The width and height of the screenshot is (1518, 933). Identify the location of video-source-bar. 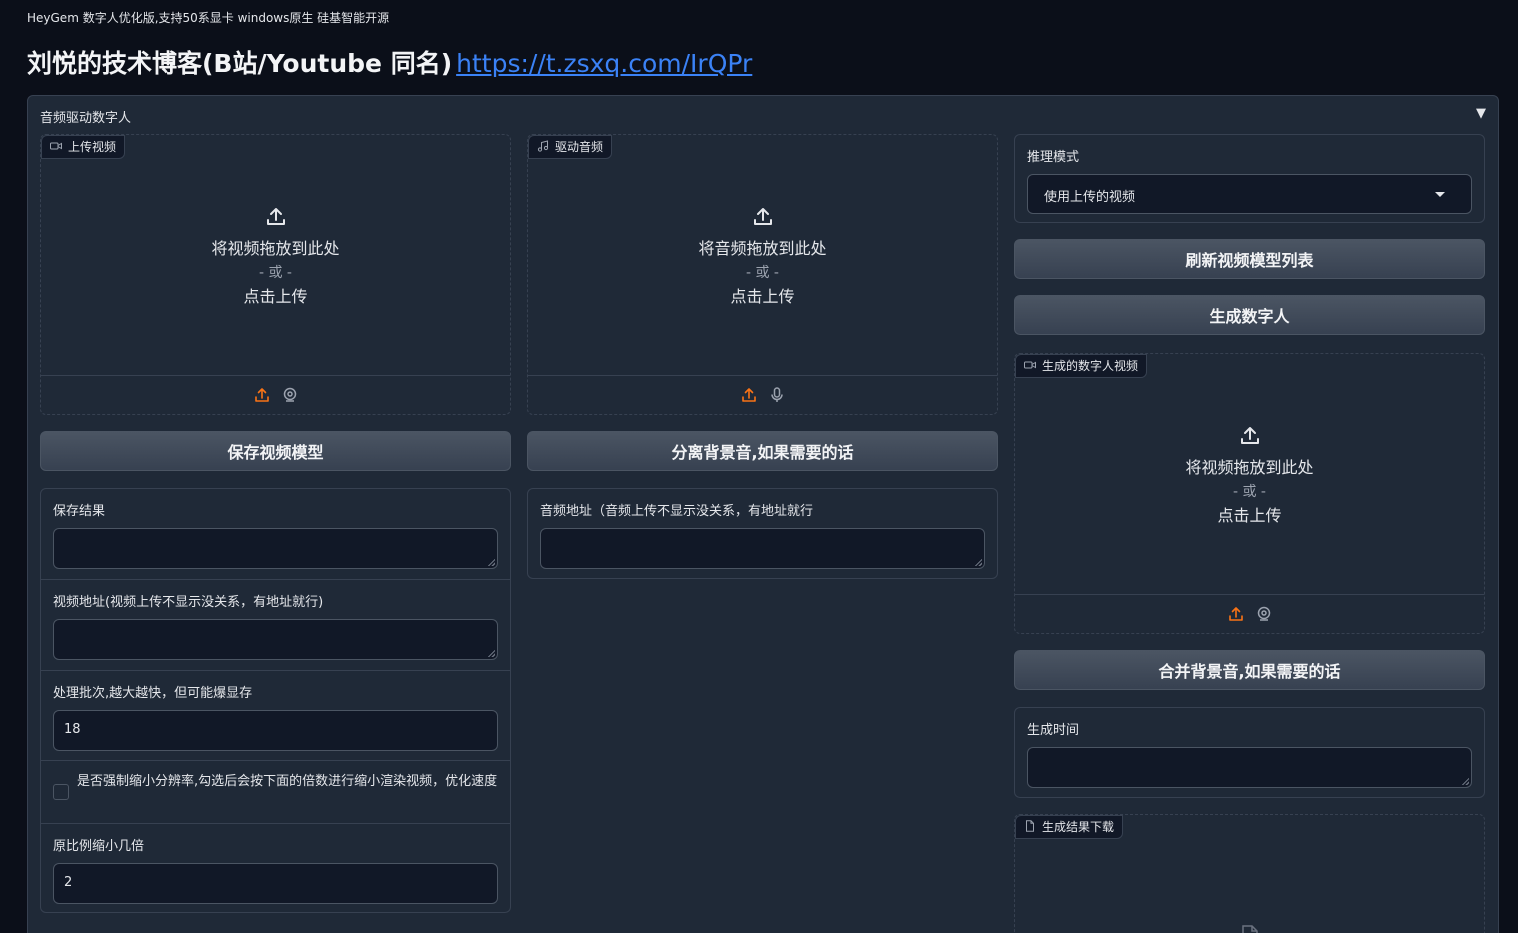
(275, 394).